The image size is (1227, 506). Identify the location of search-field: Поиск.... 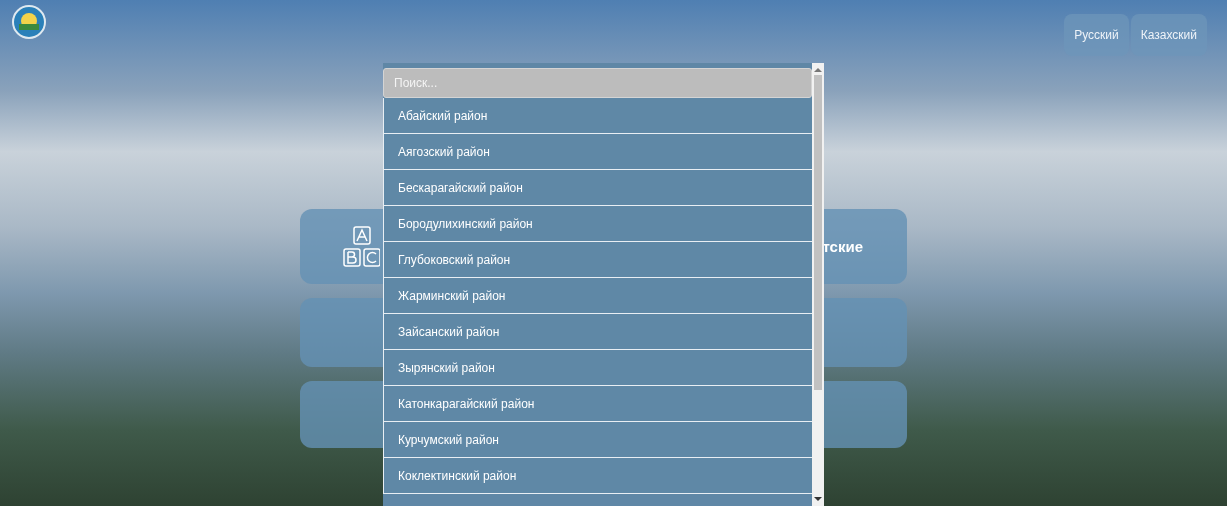
(597, 83).